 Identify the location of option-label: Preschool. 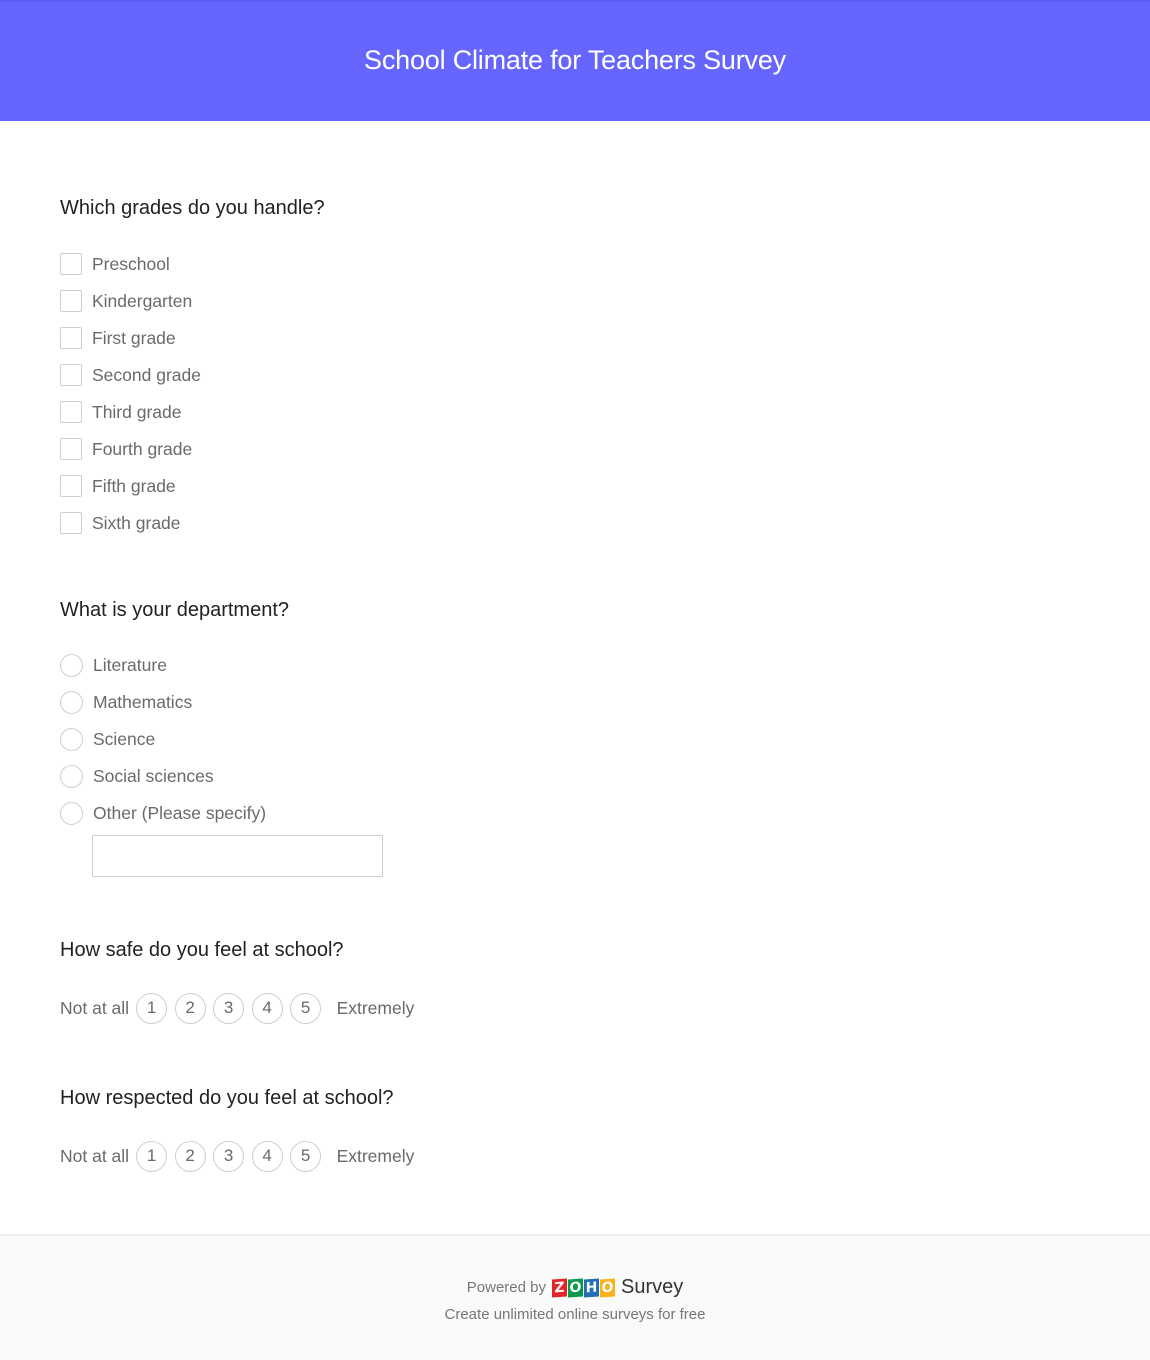
(131, 263).